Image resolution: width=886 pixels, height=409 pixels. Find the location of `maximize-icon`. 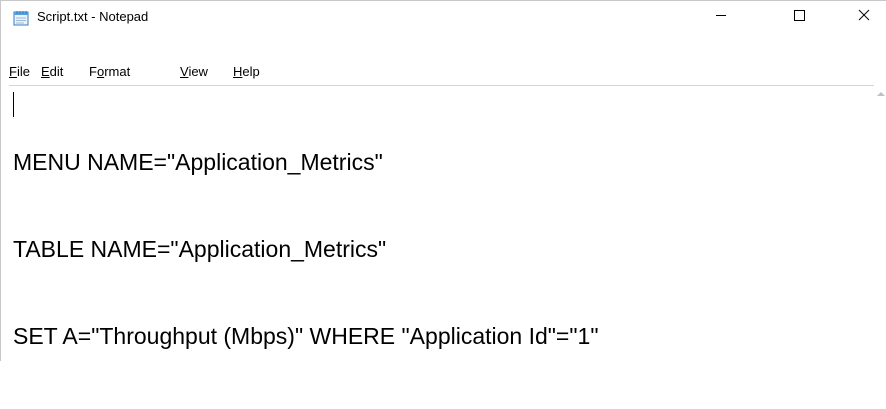

maximize-icon is located at coordinates (799, 17).